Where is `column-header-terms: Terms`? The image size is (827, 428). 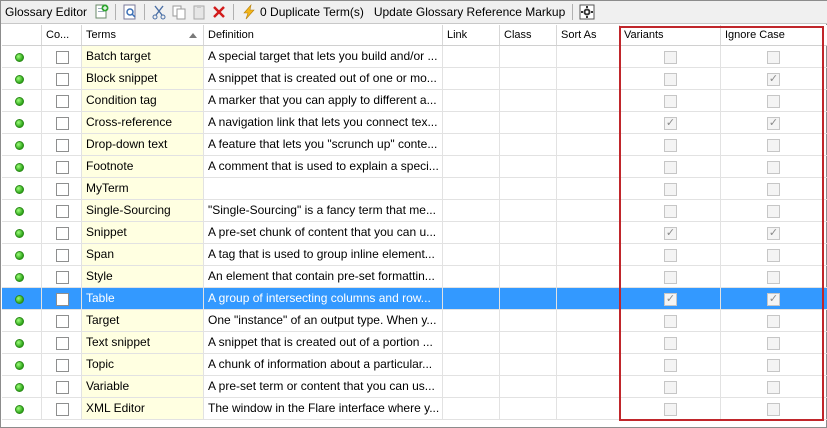
column-header-terms: Terms is located at coordinates (143, 35).